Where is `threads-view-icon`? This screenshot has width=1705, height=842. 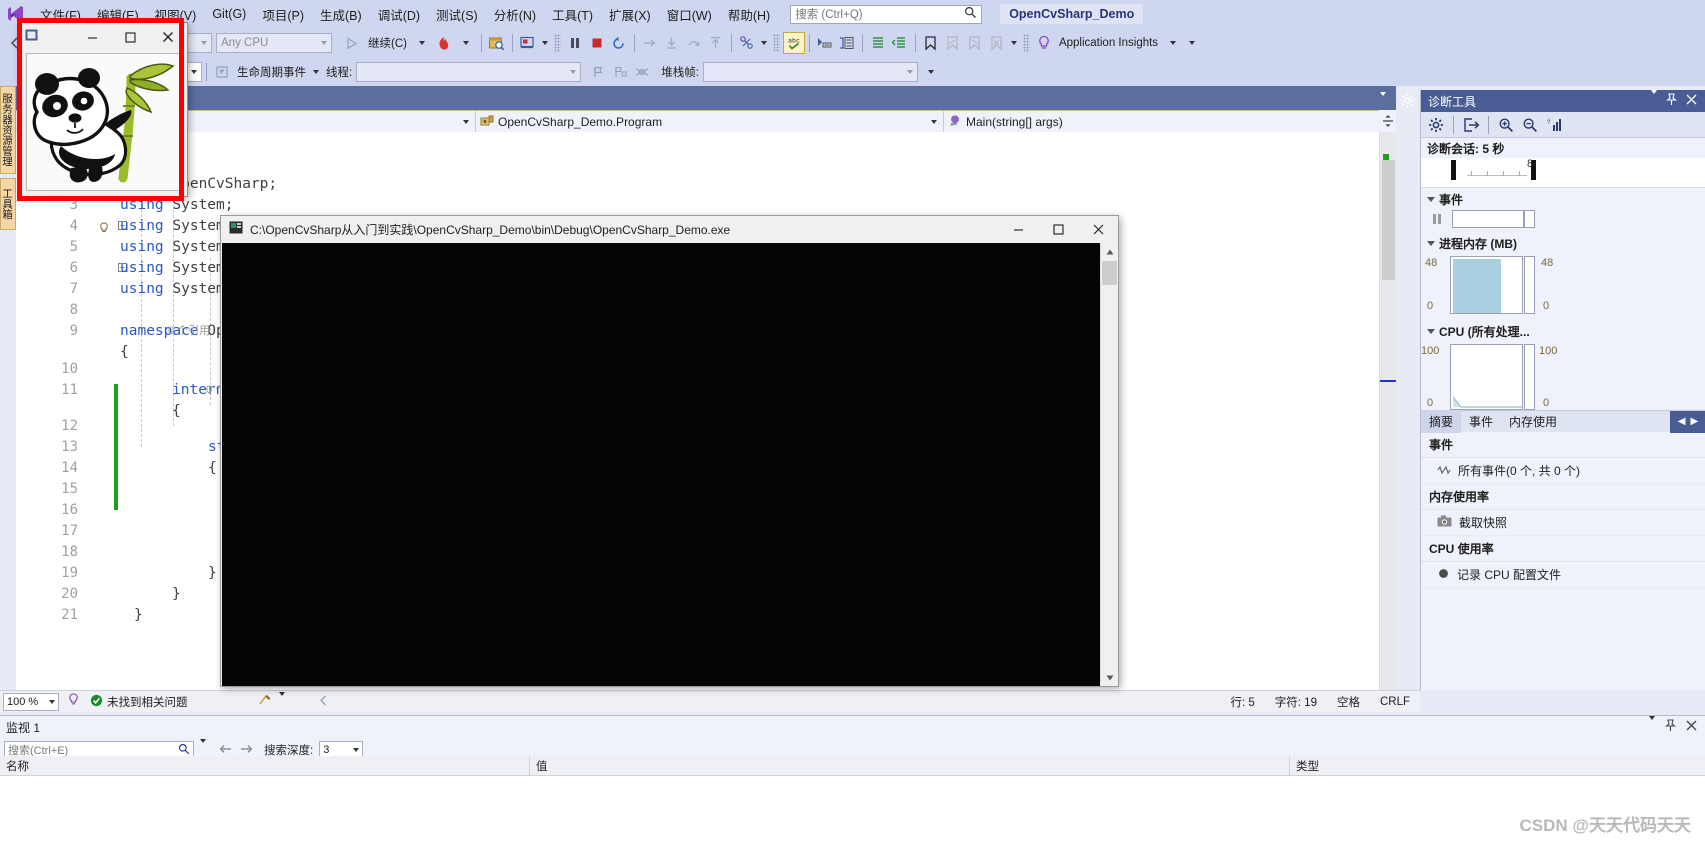 threads-view-icon is located at coordinates (747, 43).